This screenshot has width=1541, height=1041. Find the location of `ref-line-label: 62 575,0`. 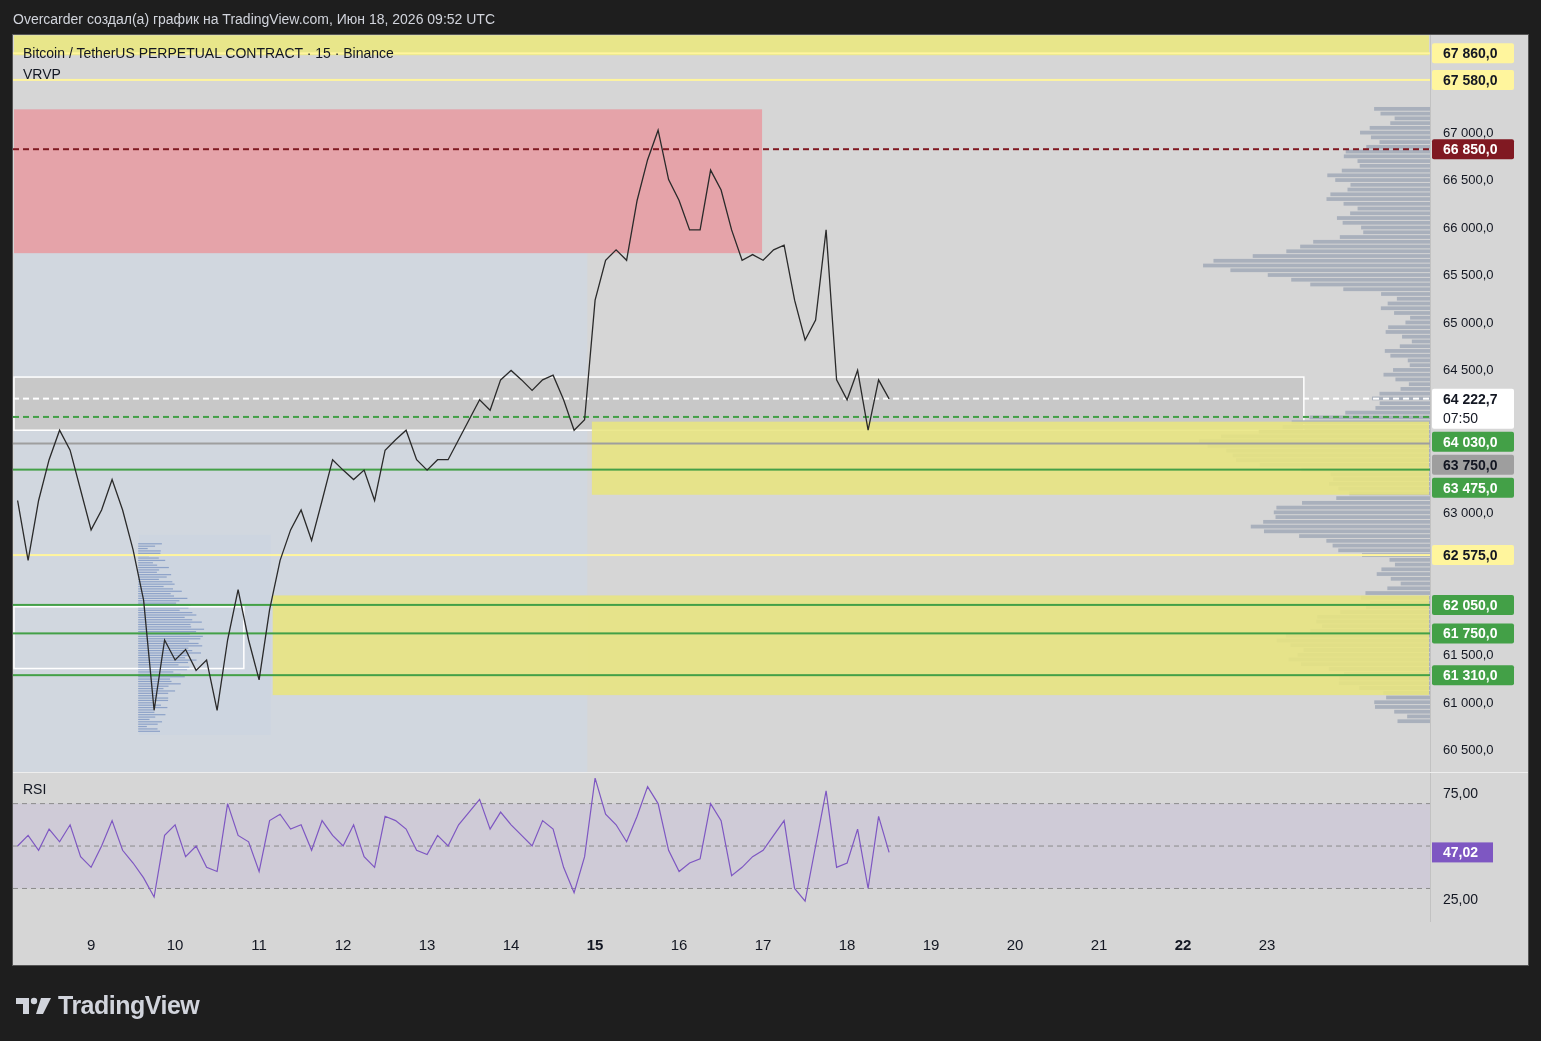

ref-line-label: 62 575,0 is located at coordinates (1470, 555).